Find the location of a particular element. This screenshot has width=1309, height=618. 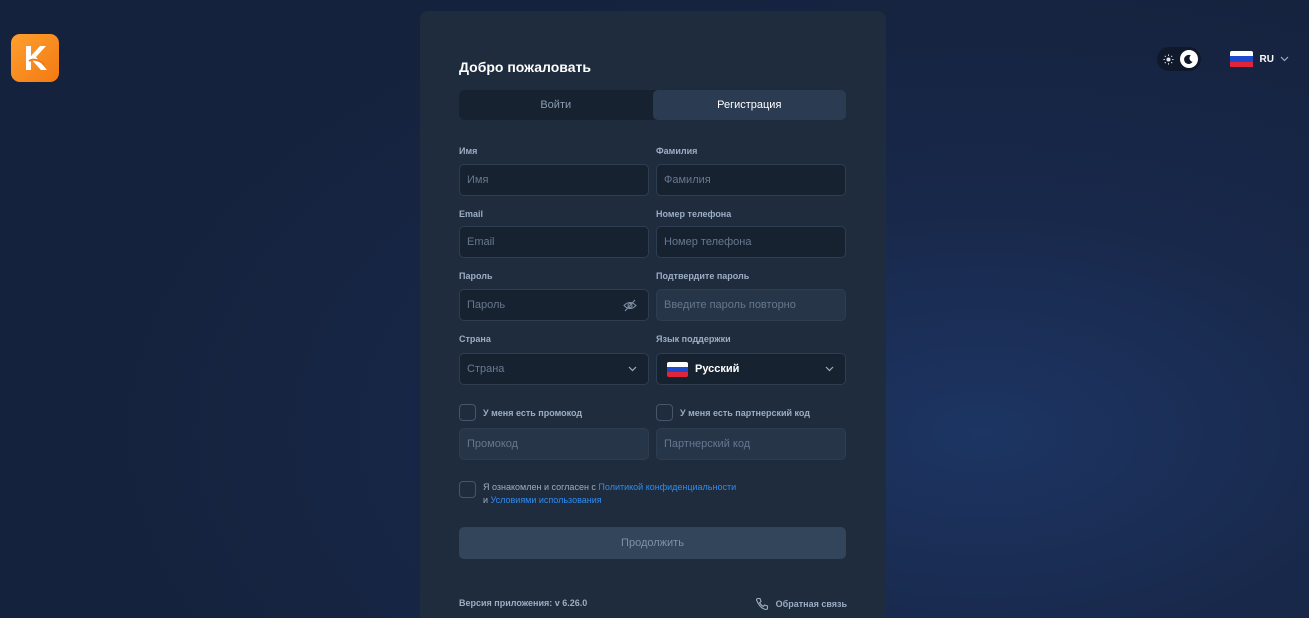

support-language-group: Язык поддержки Русский is located at coordinates (751, 359).